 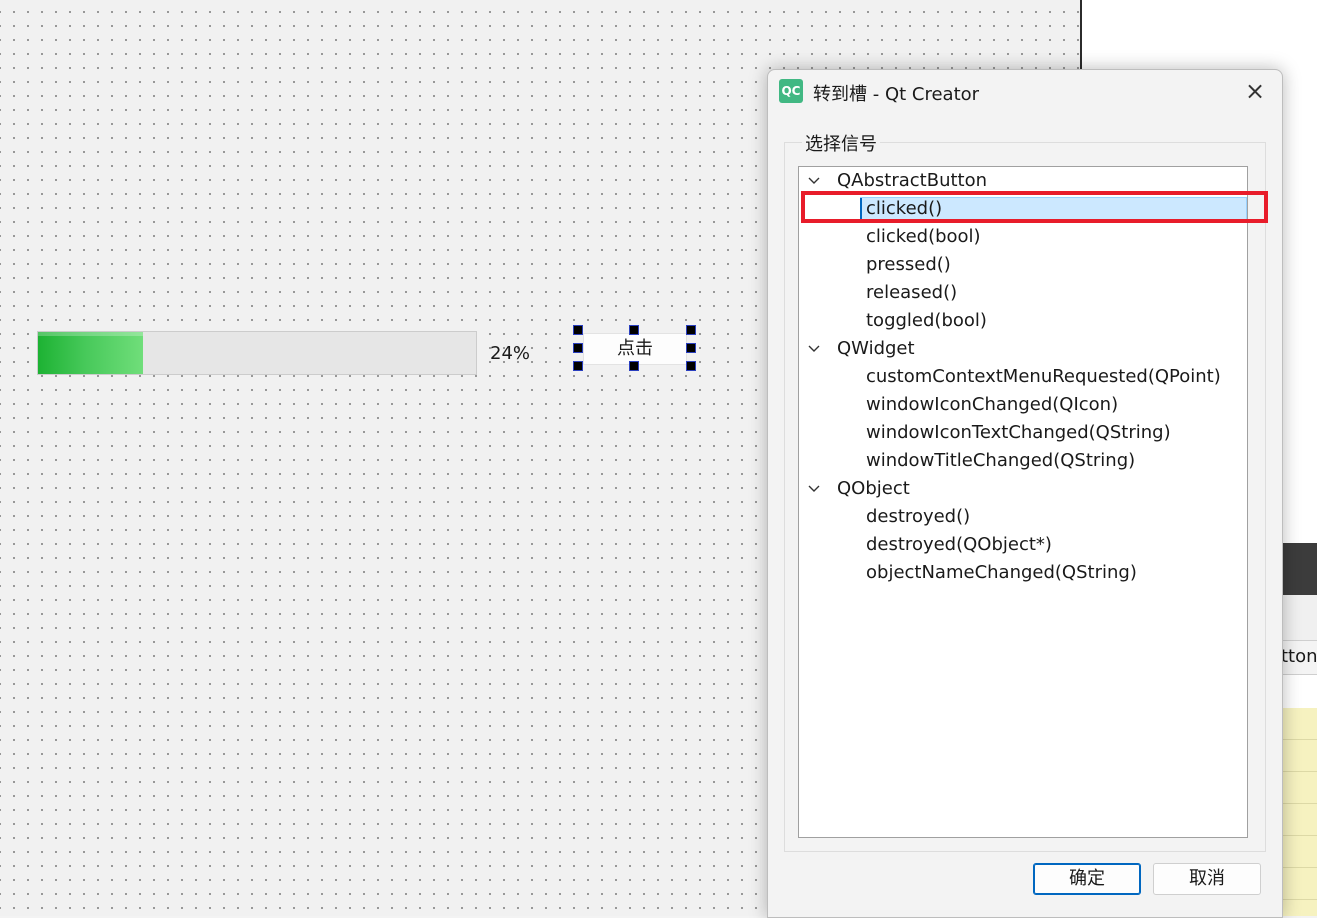 What do you see at coordinates (1025, 92) in the screenshot?
I see `dialog-titlebar: QC 转到槽 - Qt Creator ×` at bounding box center [1025, 92].